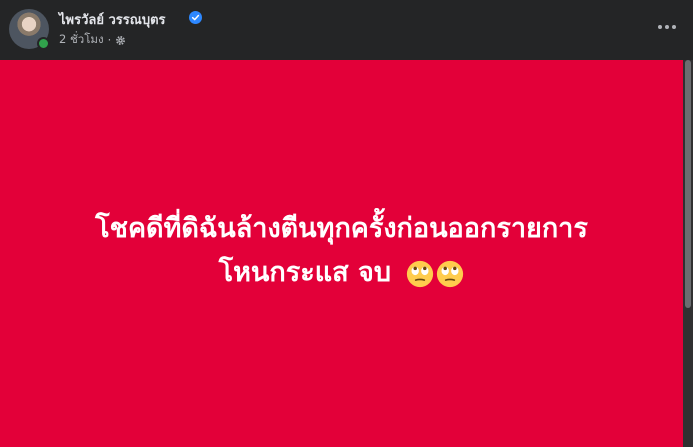 This screenshot has height=447, width=693. Describe the element at coordinates (112, 19) in the screenshot. I see `author-name: ไพรวัลย์ วรรณบุตร` at that location.